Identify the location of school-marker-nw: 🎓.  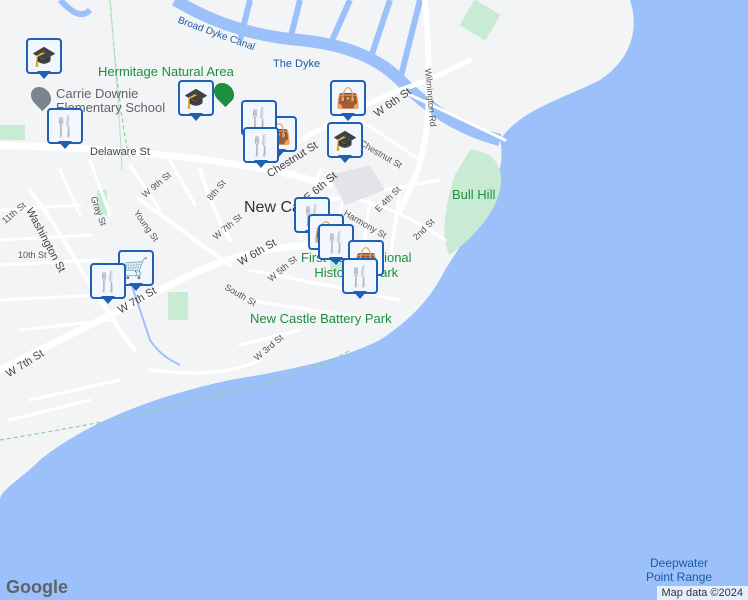
(44, 60).